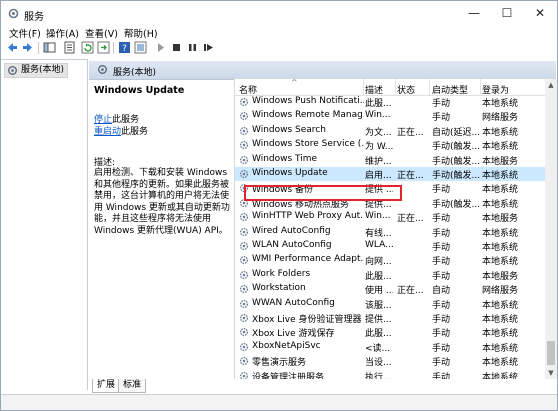 This screenshot has width=558, height=411. Describe the element at coordinates (551, 353) in the screenshot. I see `scrollbar-thumb` at that location.